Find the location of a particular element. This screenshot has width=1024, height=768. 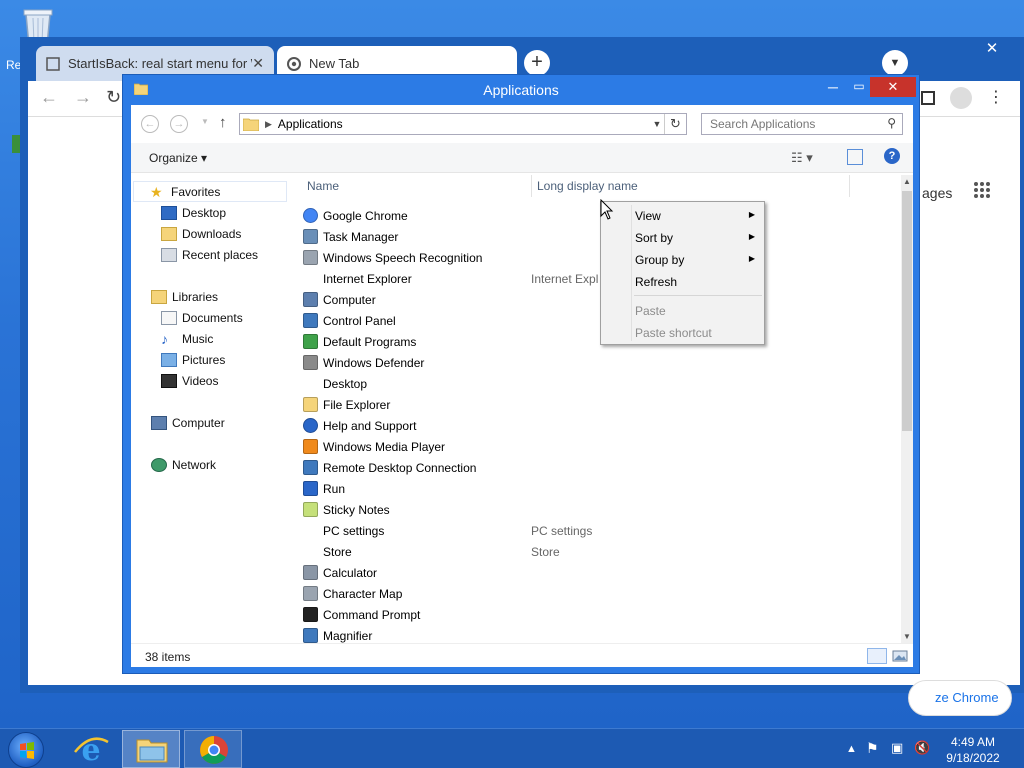

item-name: Google Chrome is located at coordinates (365, 216).